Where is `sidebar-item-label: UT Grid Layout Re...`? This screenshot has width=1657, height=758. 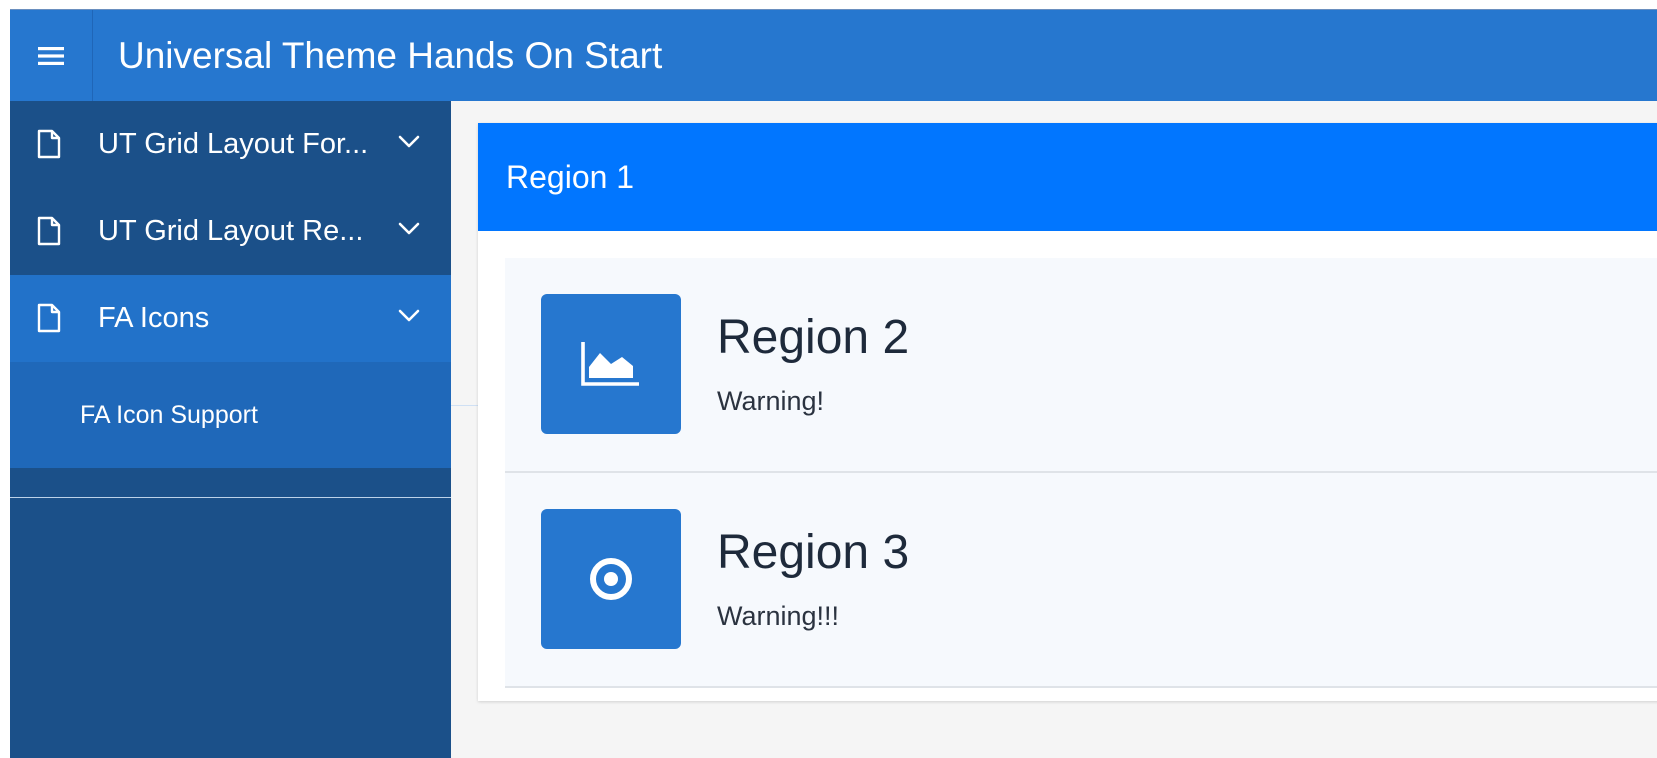
sidebar-item-label: UT Grid Layout Re... is located at coordinates (231, 231).